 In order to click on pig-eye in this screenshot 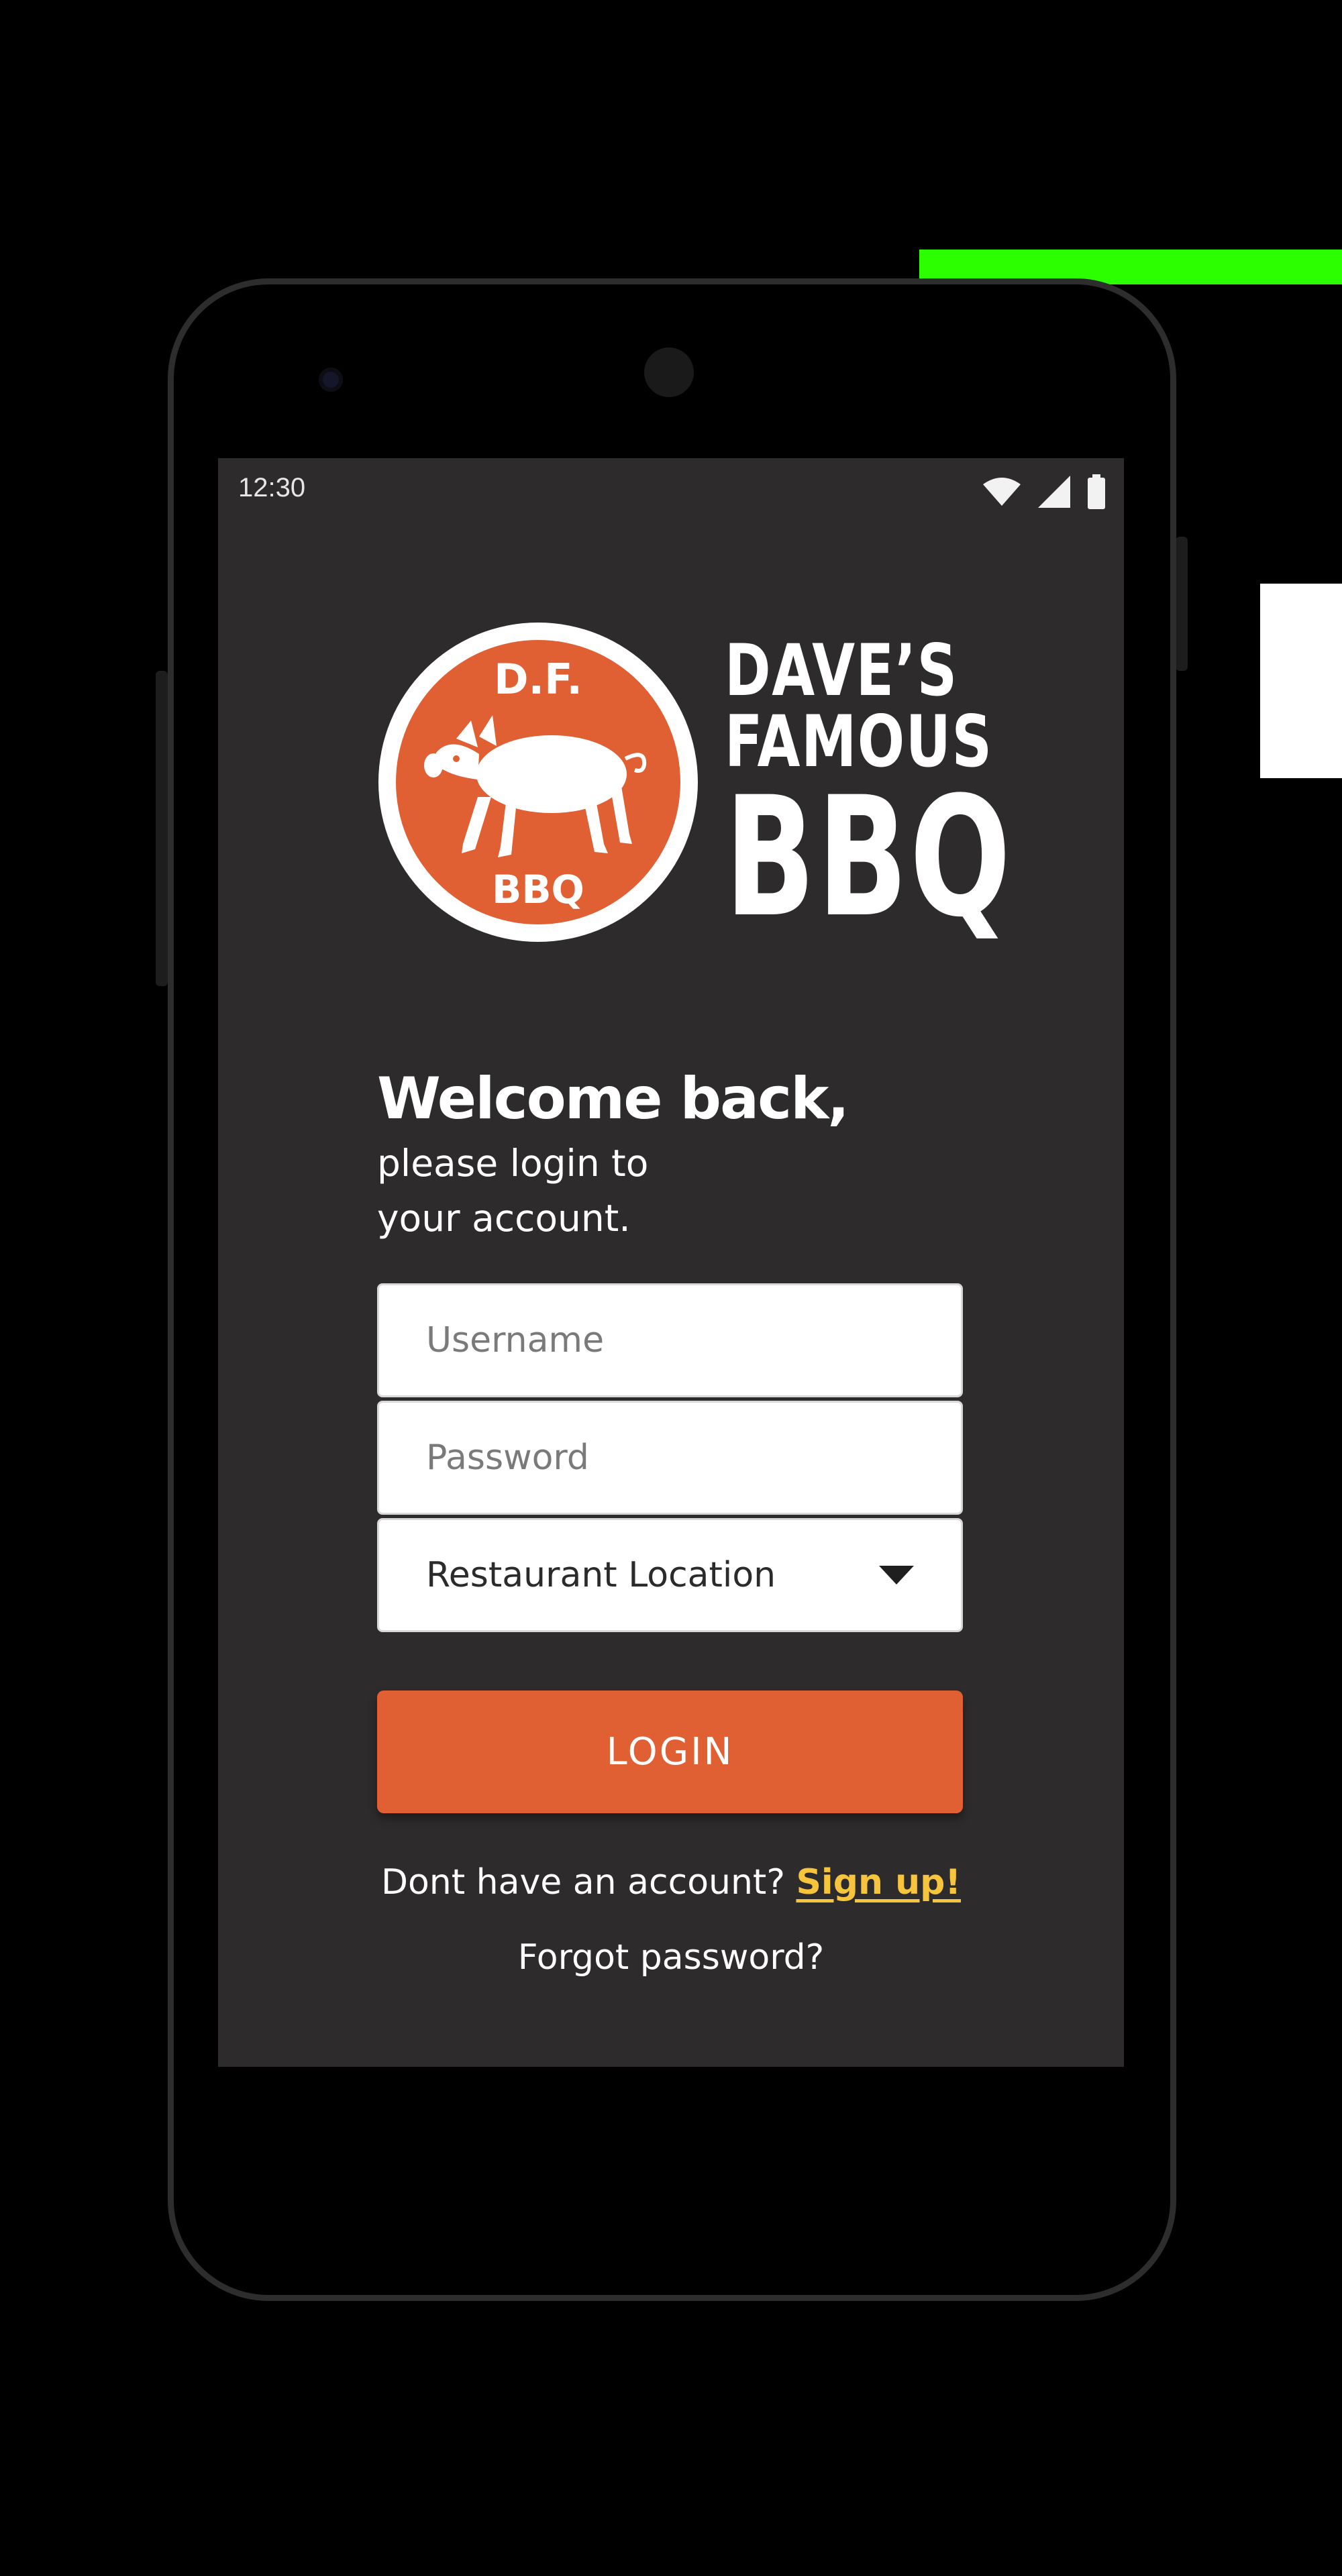, I will do `click(456, 758)`.